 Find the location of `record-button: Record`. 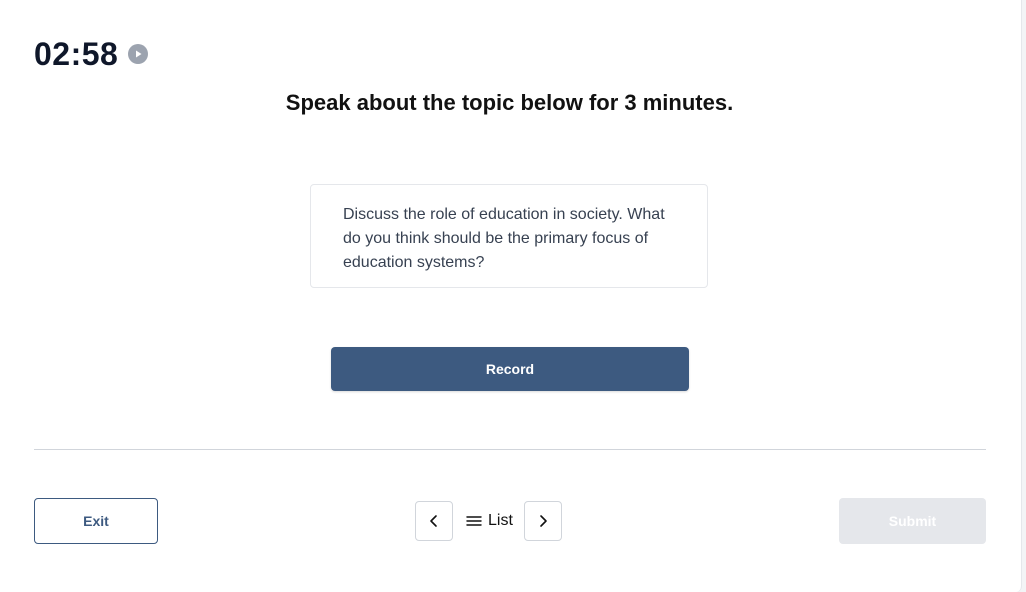

record-button: Record is located at coordinates (510, 369).